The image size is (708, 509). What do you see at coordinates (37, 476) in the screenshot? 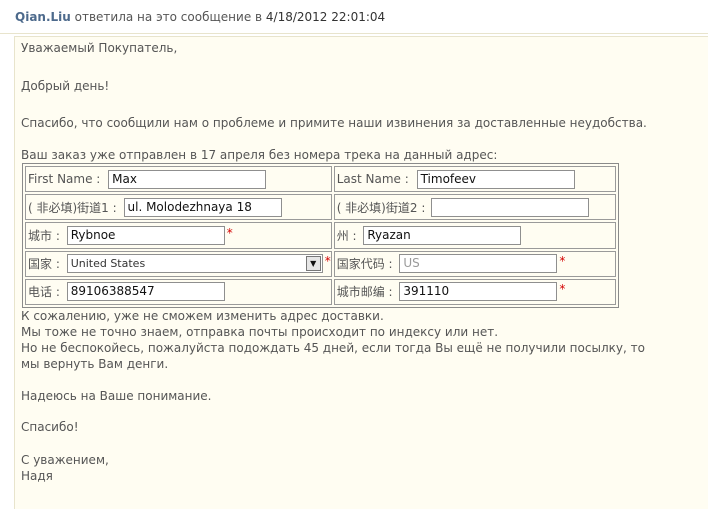
I see `signature-text: Надя` at bounding box center [37, 476].